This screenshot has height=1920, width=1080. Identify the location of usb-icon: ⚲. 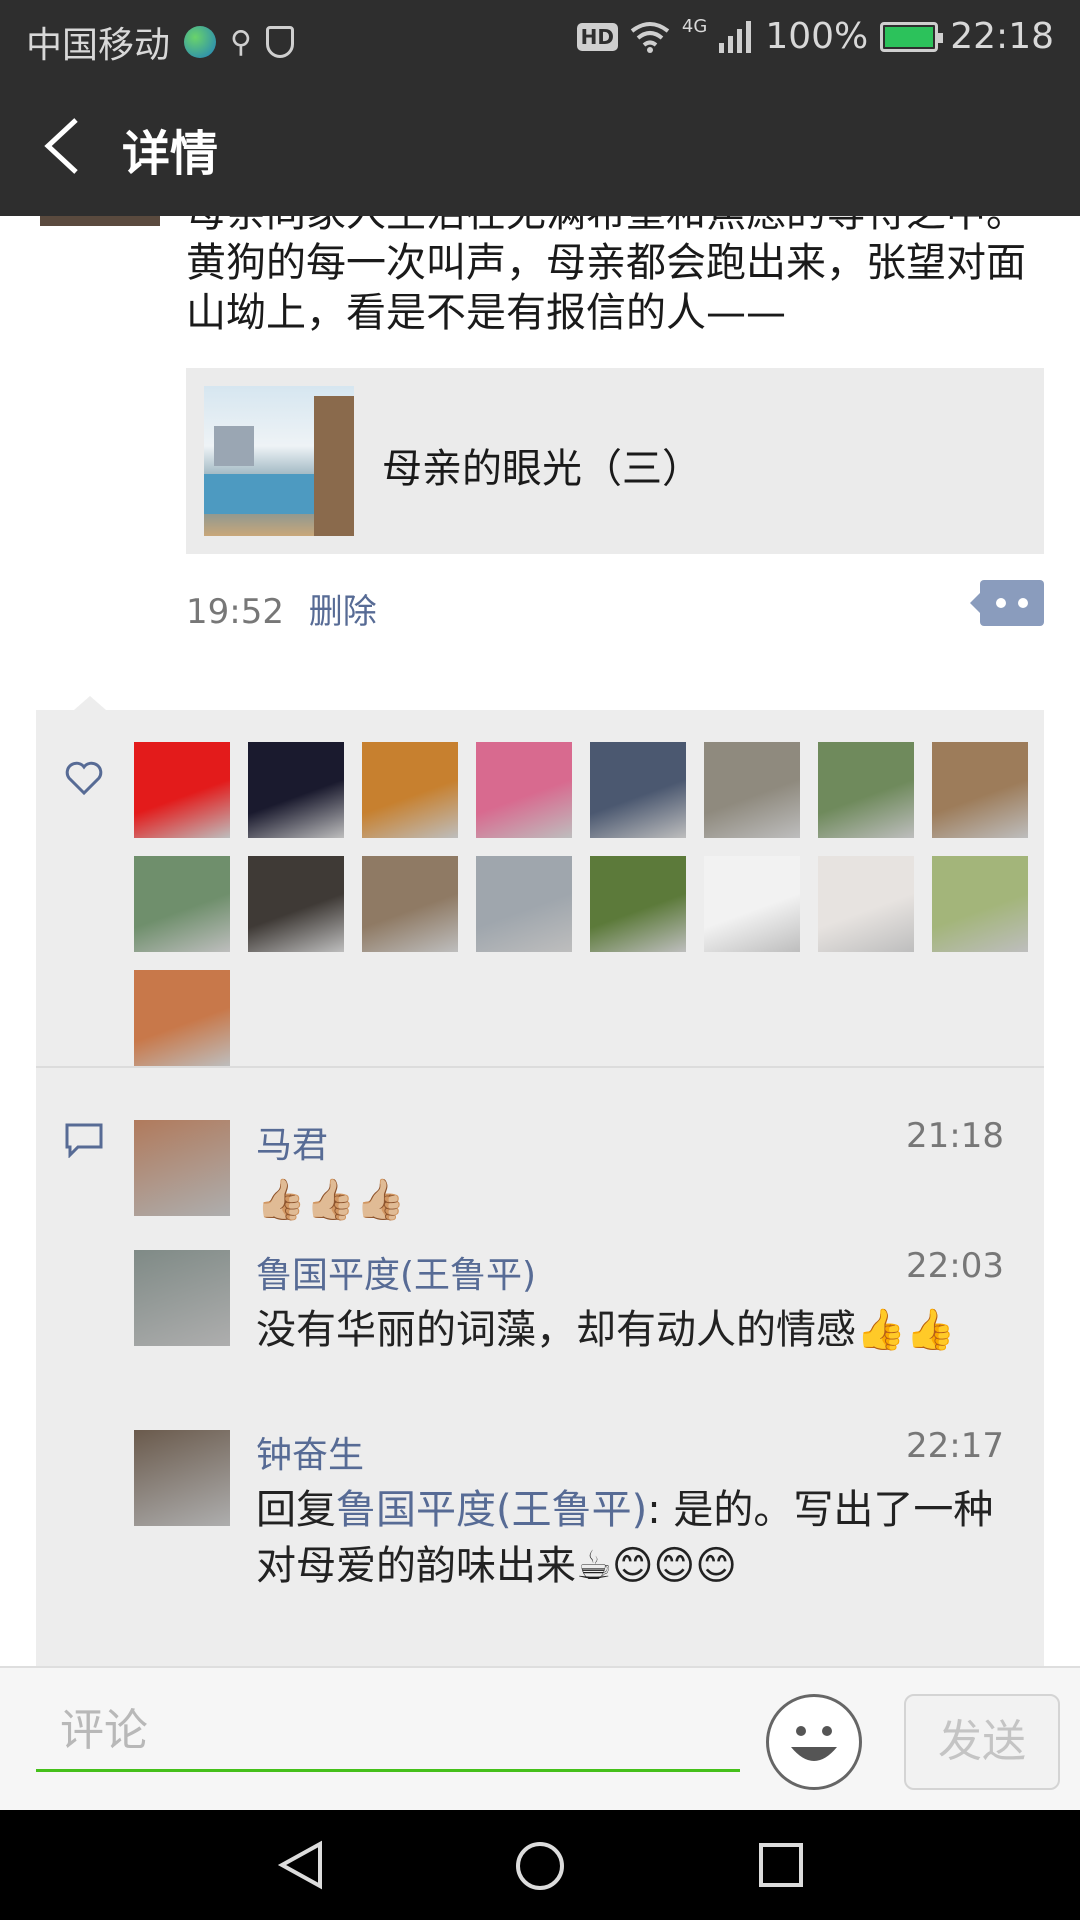
(241, 42).